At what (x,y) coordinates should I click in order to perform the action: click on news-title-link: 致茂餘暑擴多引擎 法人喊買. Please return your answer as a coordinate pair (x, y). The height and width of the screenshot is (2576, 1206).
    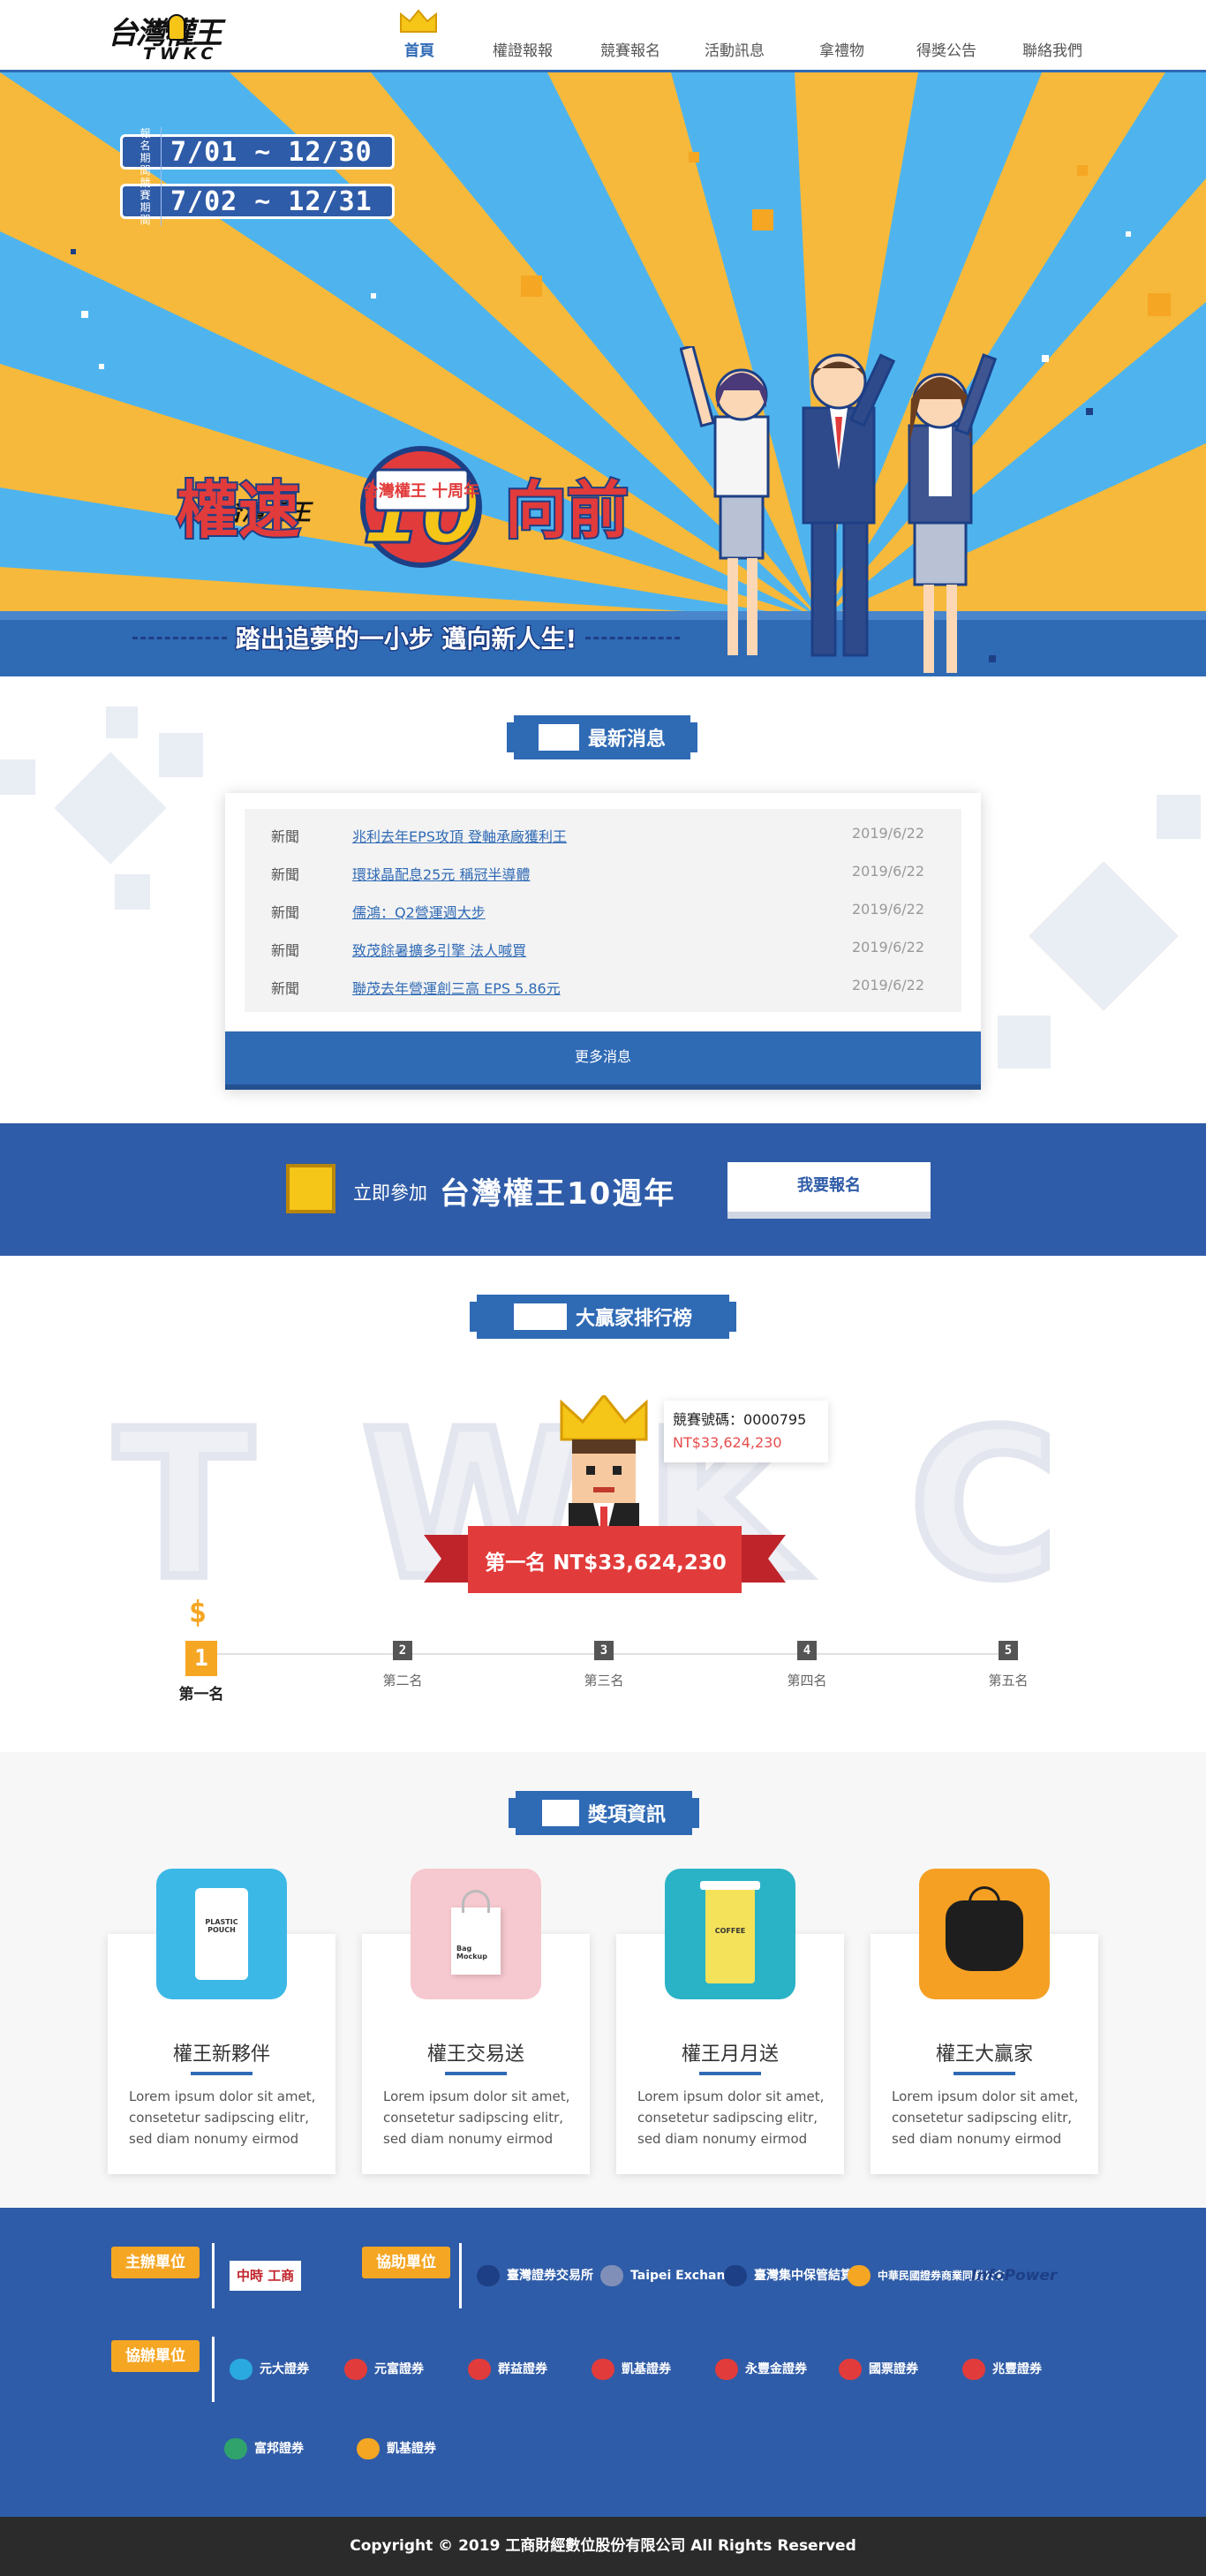
    Looking at the image, I should click on (439, 950).